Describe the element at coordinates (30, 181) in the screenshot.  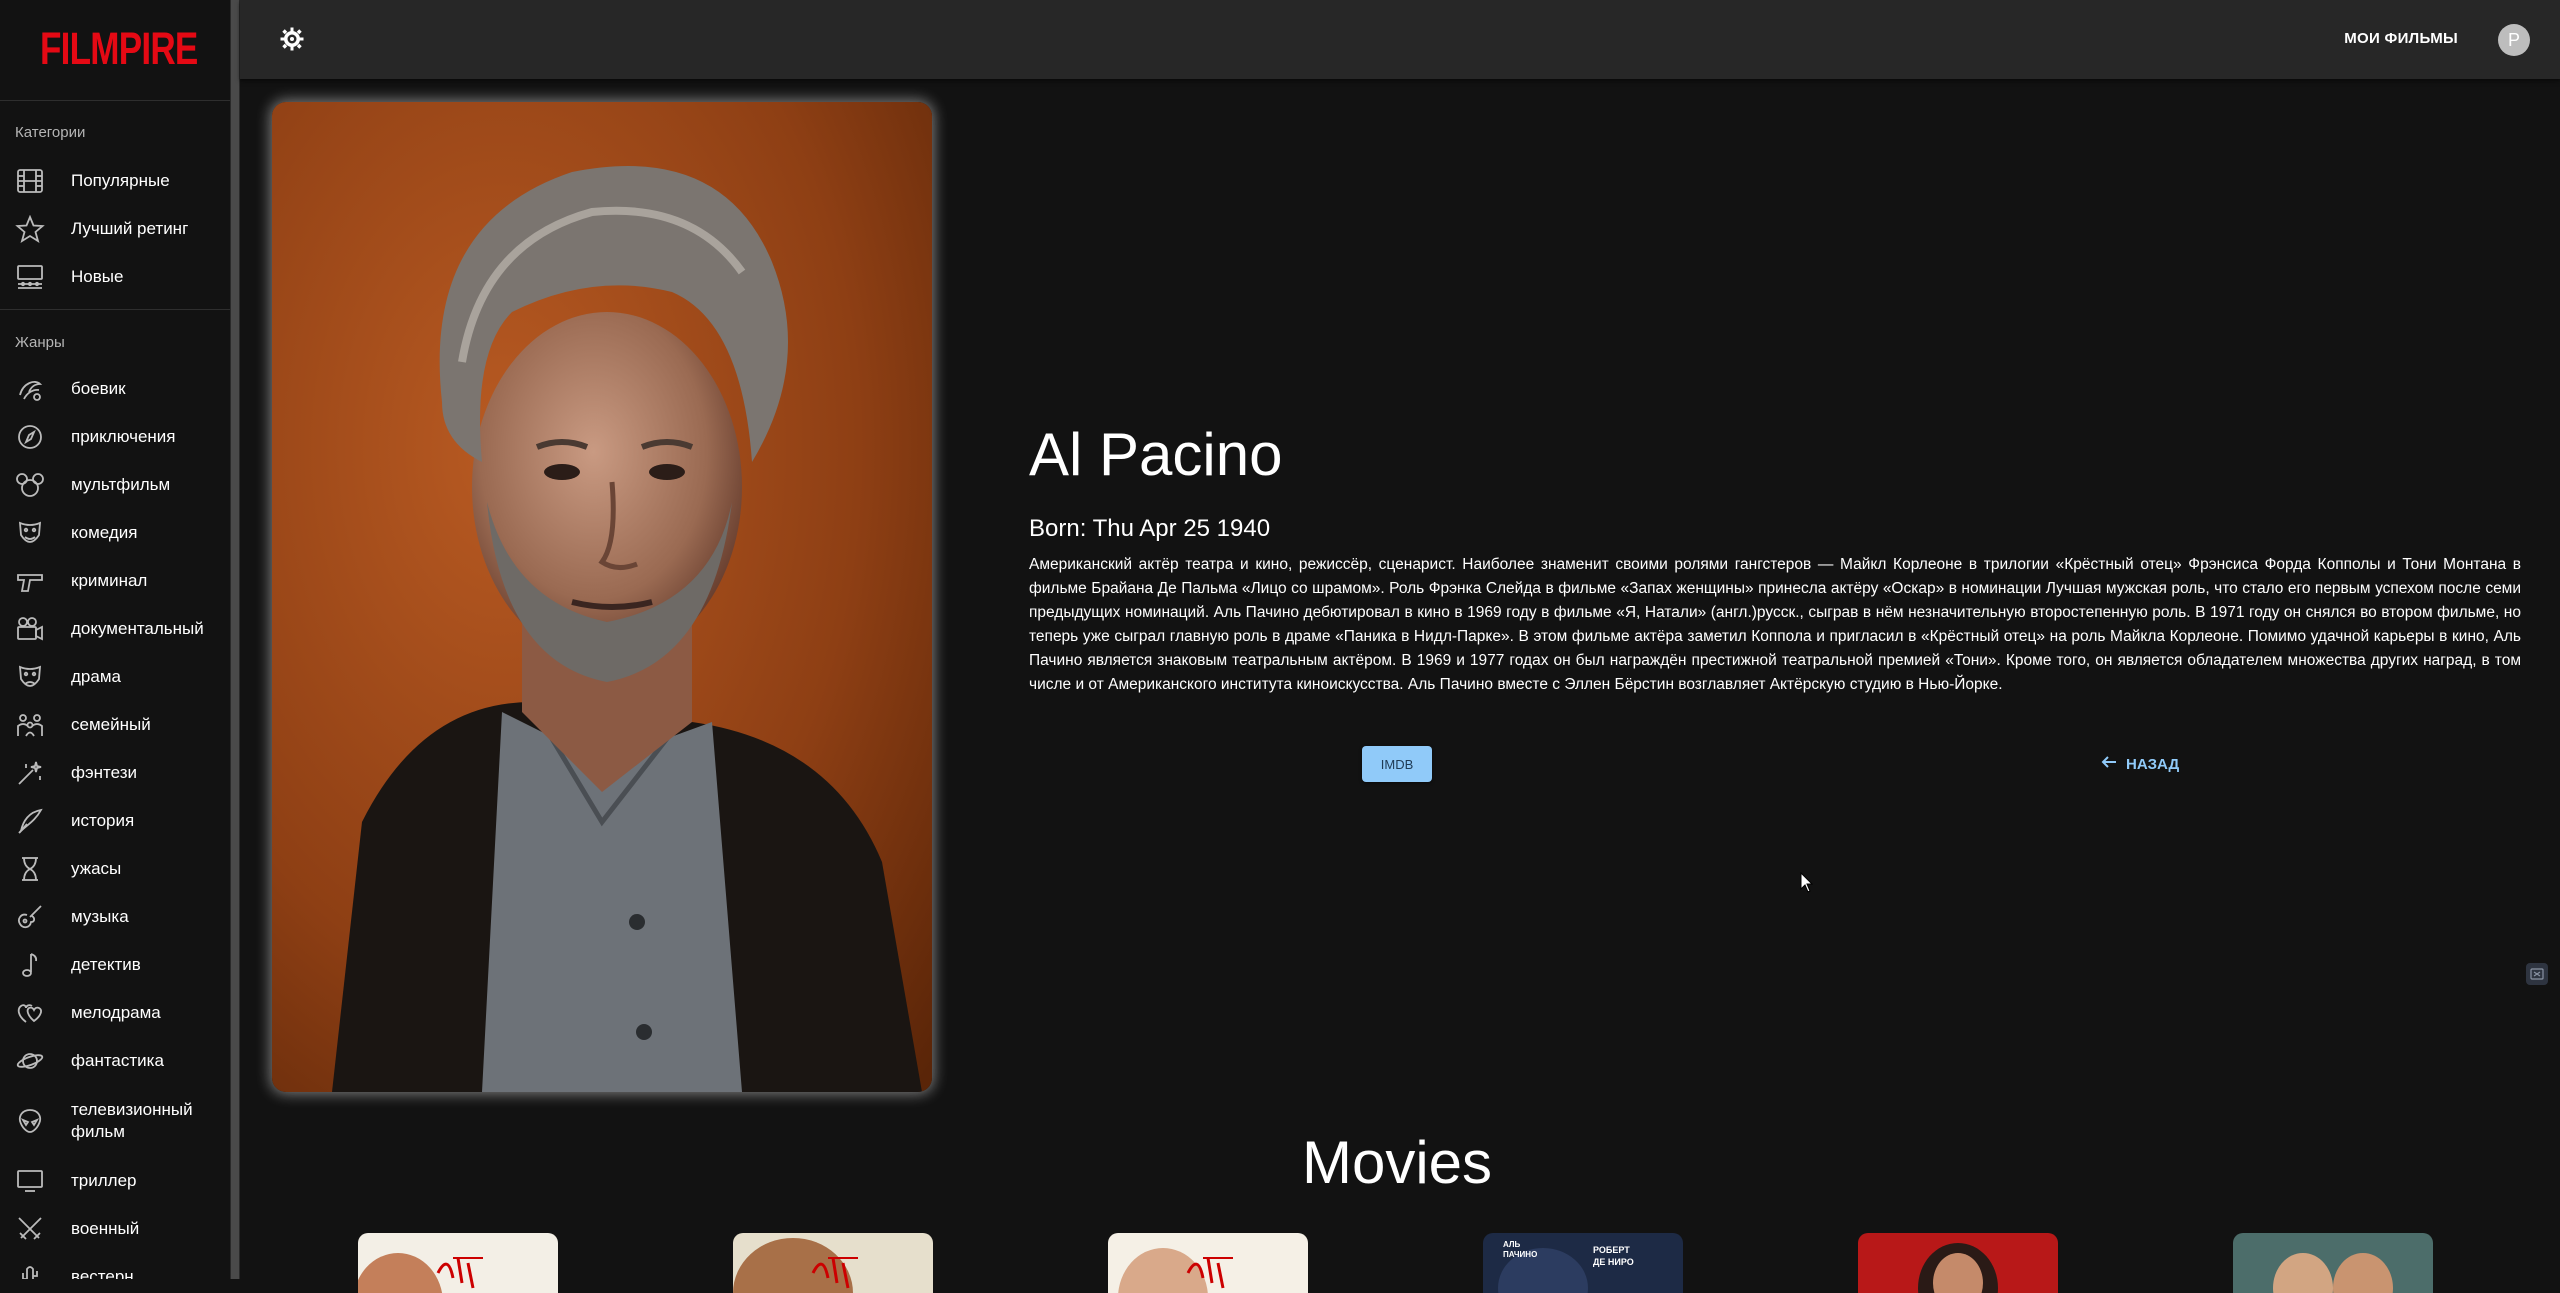
I see `film-icon` at that location.